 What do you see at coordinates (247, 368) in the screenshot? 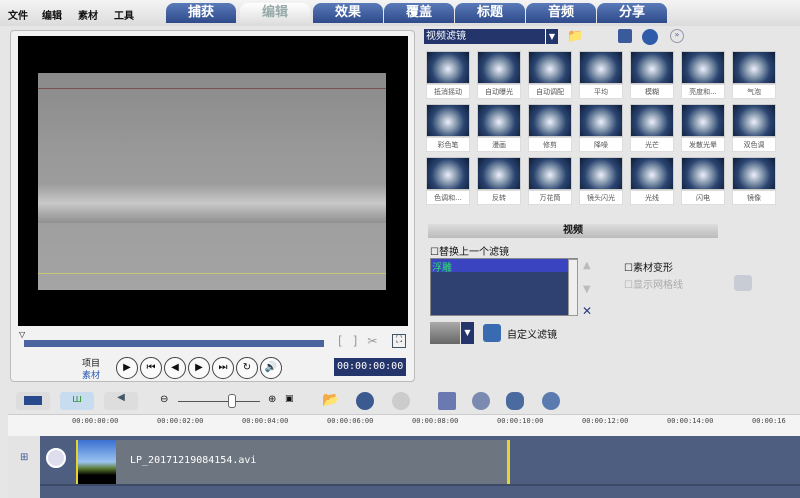
I see `repeat-icon: ↻` at bounding box center [247, 368].